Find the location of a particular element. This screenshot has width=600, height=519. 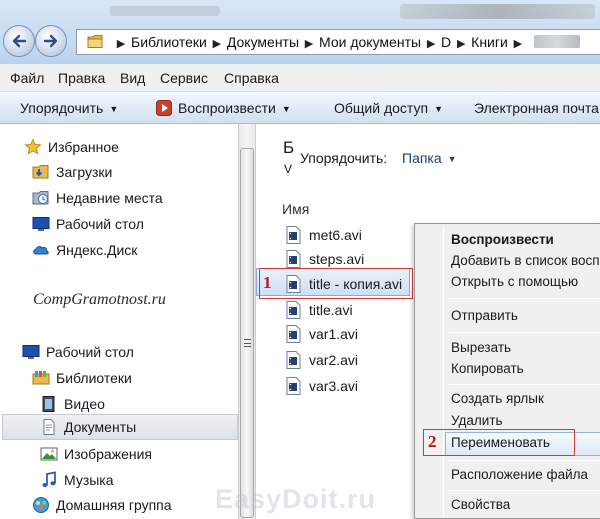

file-name: met6.avi is located at coordinates (335, 235).